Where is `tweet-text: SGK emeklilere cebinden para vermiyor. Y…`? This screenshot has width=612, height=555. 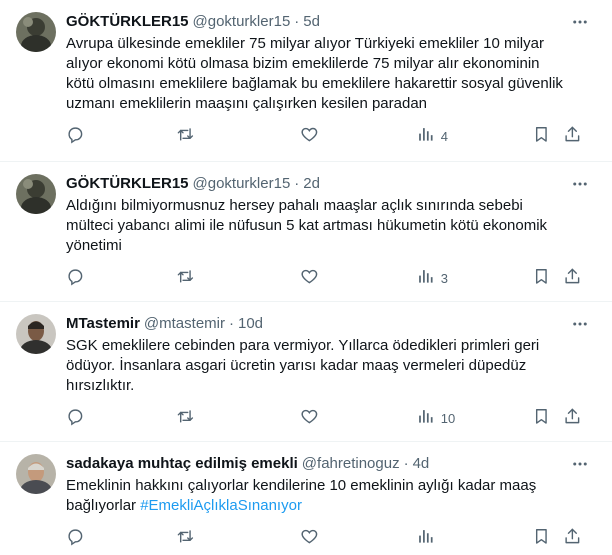
tweet-text: SGK emeklilere cebinden para vermiyor. Y… is located at coordinates (303, 365).